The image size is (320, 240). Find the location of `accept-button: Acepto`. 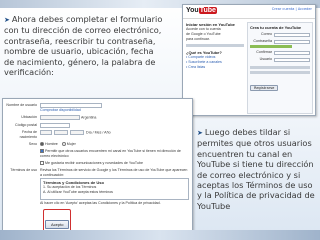

accept-button: Acepto is located at coordinates (57, 225).